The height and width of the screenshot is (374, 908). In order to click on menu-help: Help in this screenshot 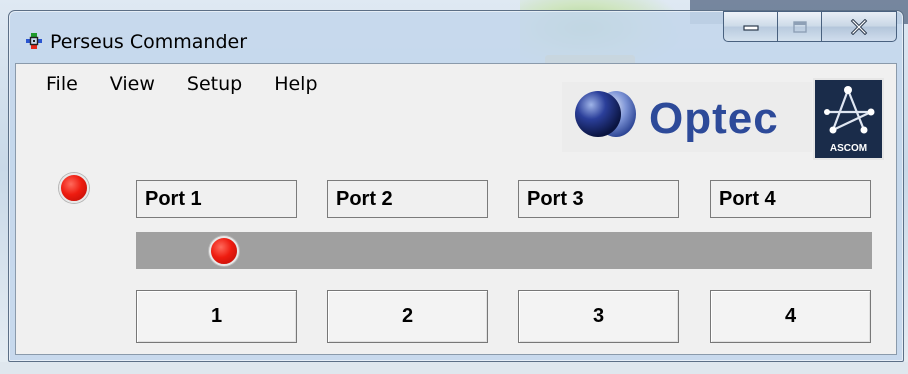, I will do `click(296, 84)`.